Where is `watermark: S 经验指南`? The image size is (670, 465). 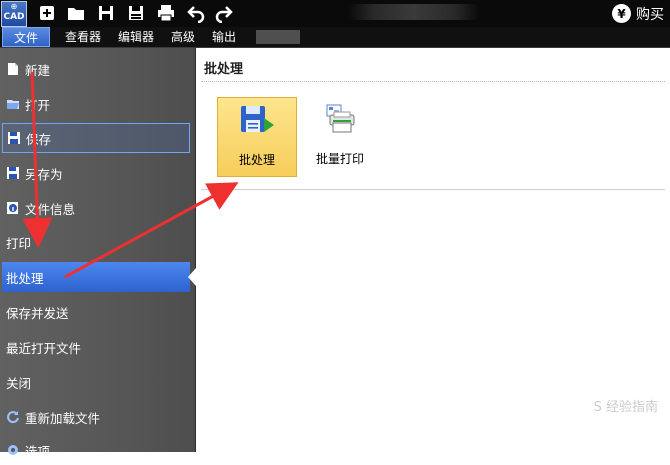 watermark: S 经验指南 is located at coordinates (625, 407).